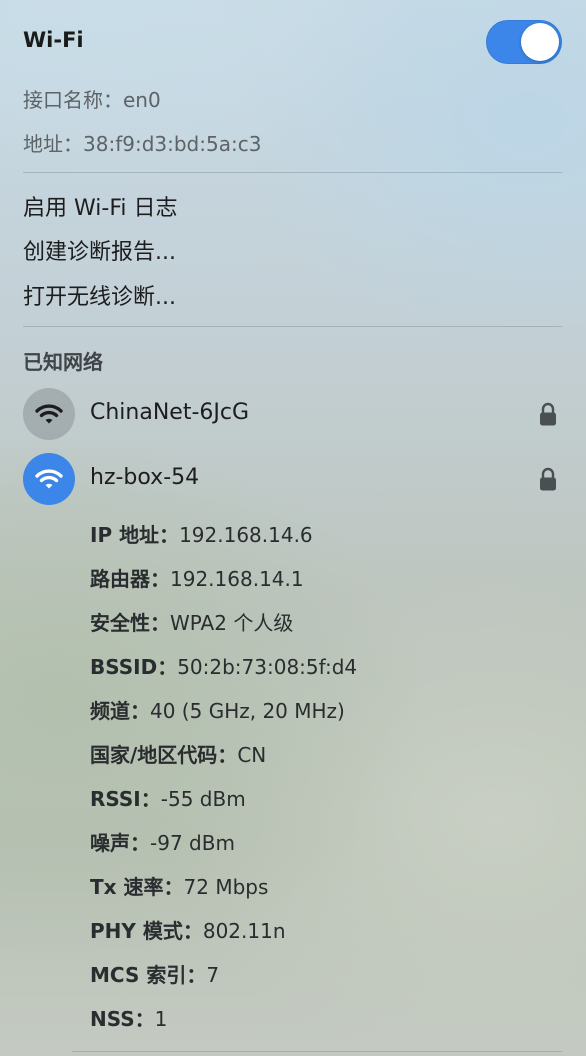 The width and height of the screenshot is (586, 1056). Describe the element at coordinates (135, 535) in the screenshot. I see `detail-key: IP 地址：` at that location.